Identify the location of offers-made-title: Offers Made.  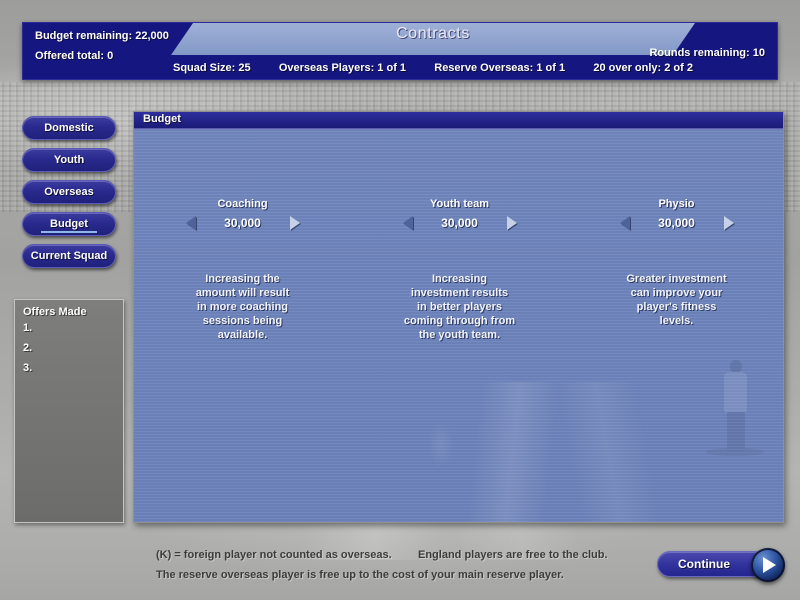
(55, 312).